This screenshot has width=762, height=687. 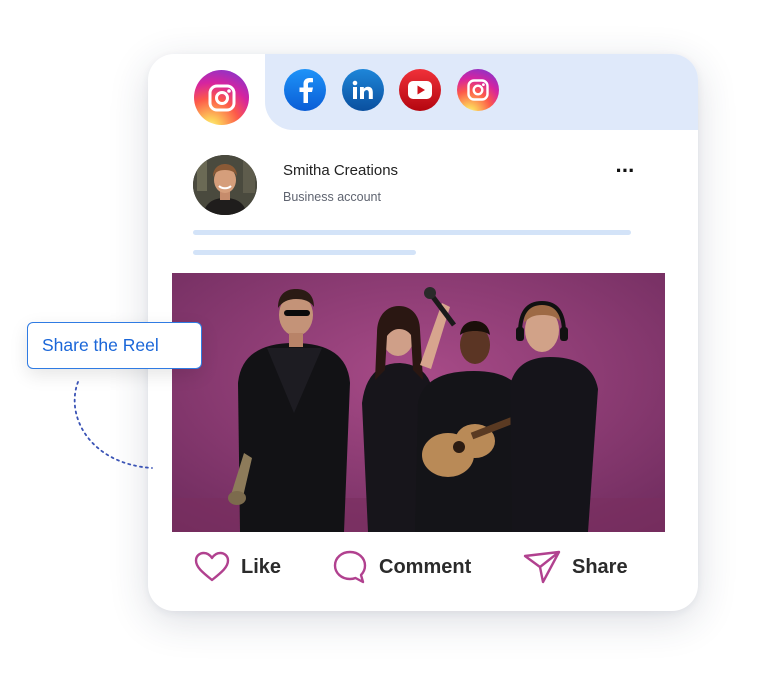 I want to click on send-icon, so click(x=542, y=567).